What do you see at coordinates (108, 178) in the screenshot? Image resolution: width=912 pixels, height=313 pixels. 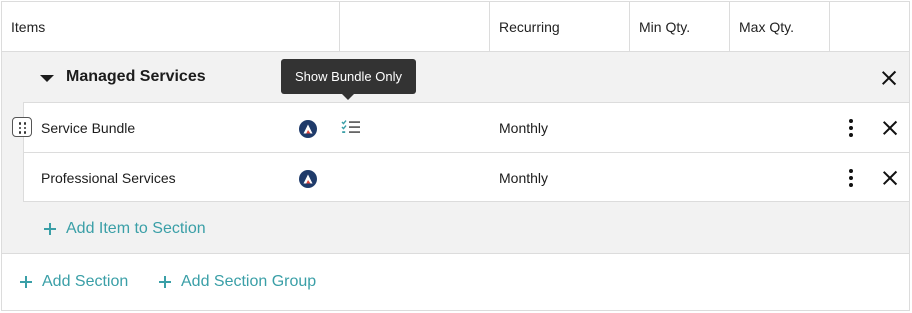 I see `row-item-name: Professional Services` at bounding box center [108, 178].